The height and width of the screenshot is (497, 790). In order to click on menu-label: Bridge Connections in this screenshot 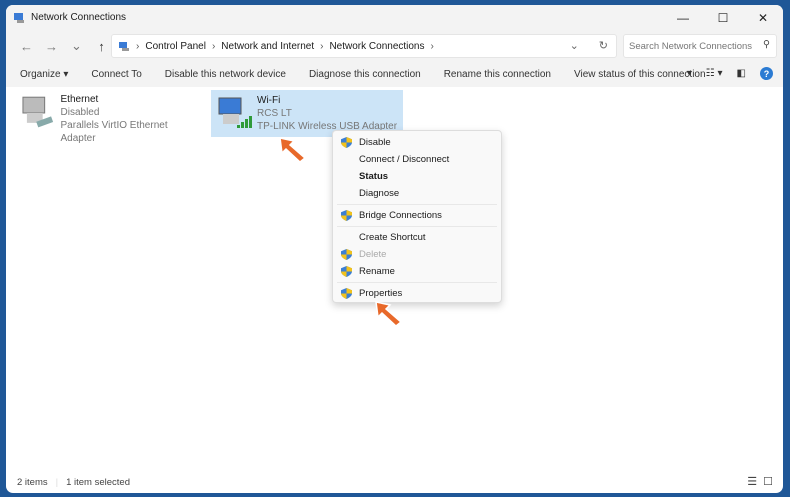, I will do `click(400, 215)`.